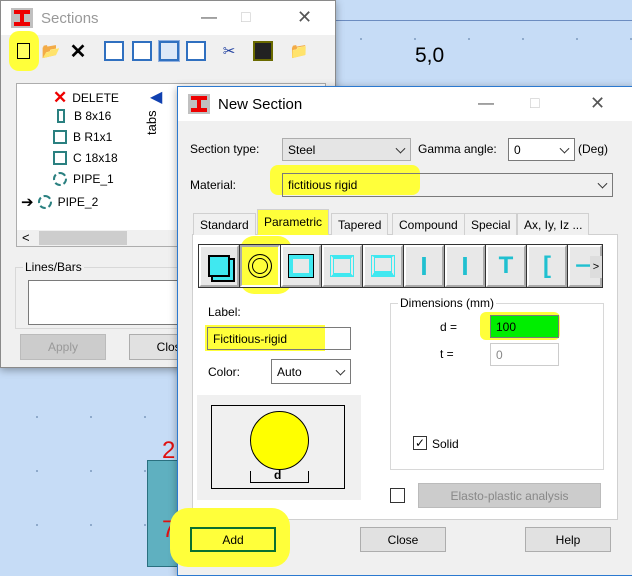 The height and width of the screenshot is (576, 632). I want to click on material-select: fictitious rigid, so click(447, 185).